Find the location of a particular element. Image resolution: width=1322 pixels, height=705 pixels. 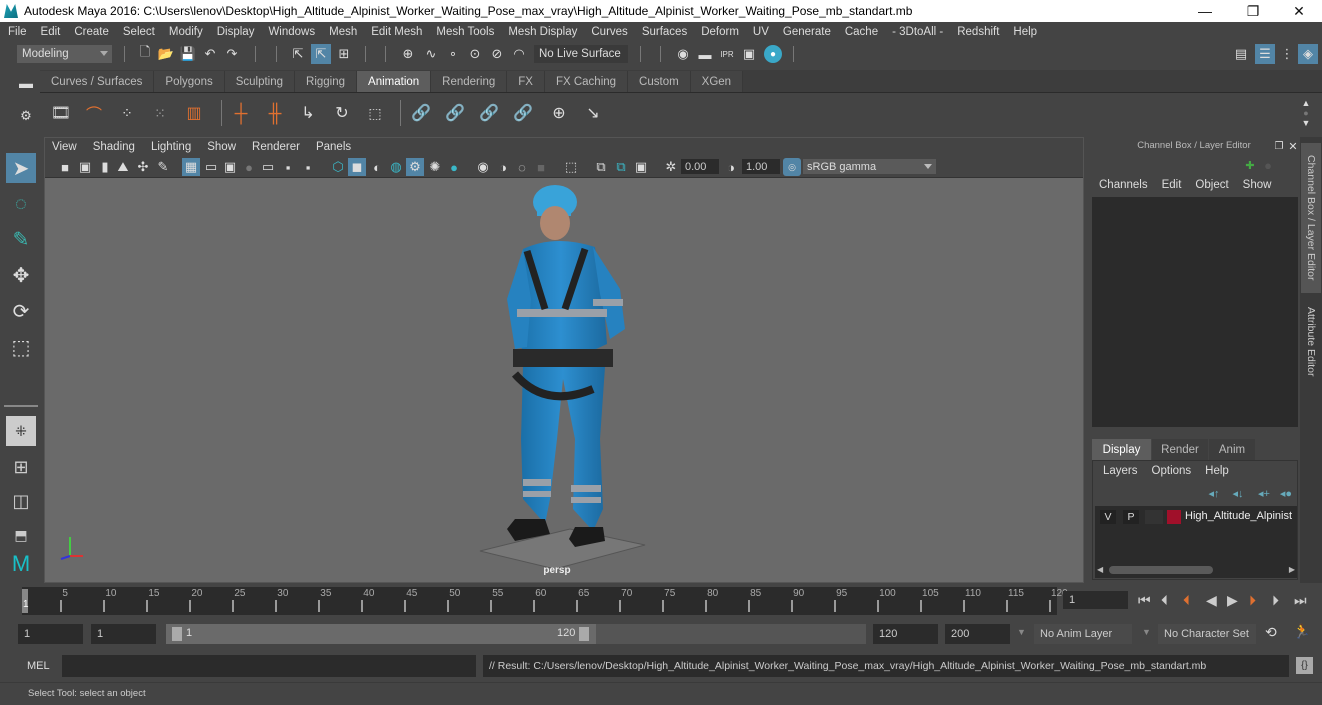

snap-view-plane-icon: ⊙ is located at coordinates (475, 54).